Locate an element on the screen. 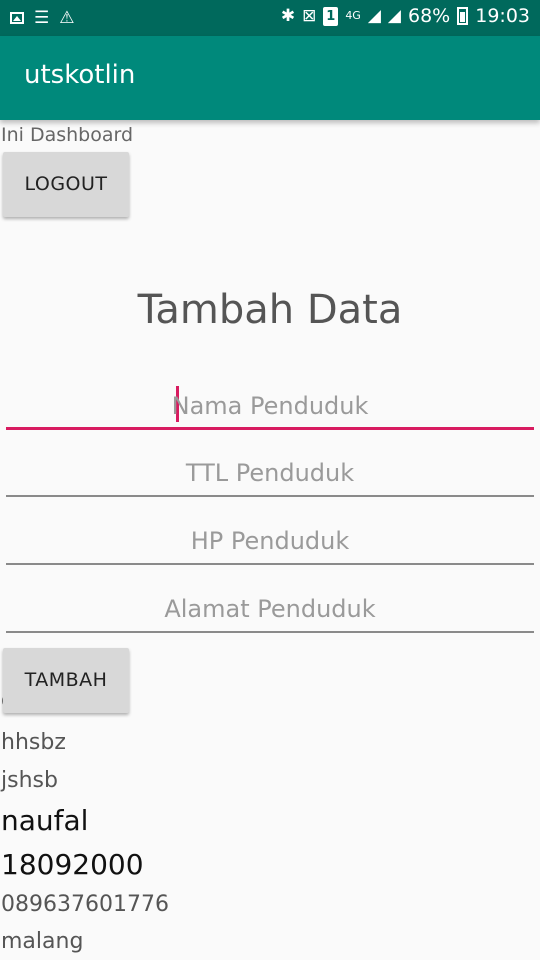 This screenshot has height=960, width=540. alamat-penduduk-underline is located at coordinates (270, 632).